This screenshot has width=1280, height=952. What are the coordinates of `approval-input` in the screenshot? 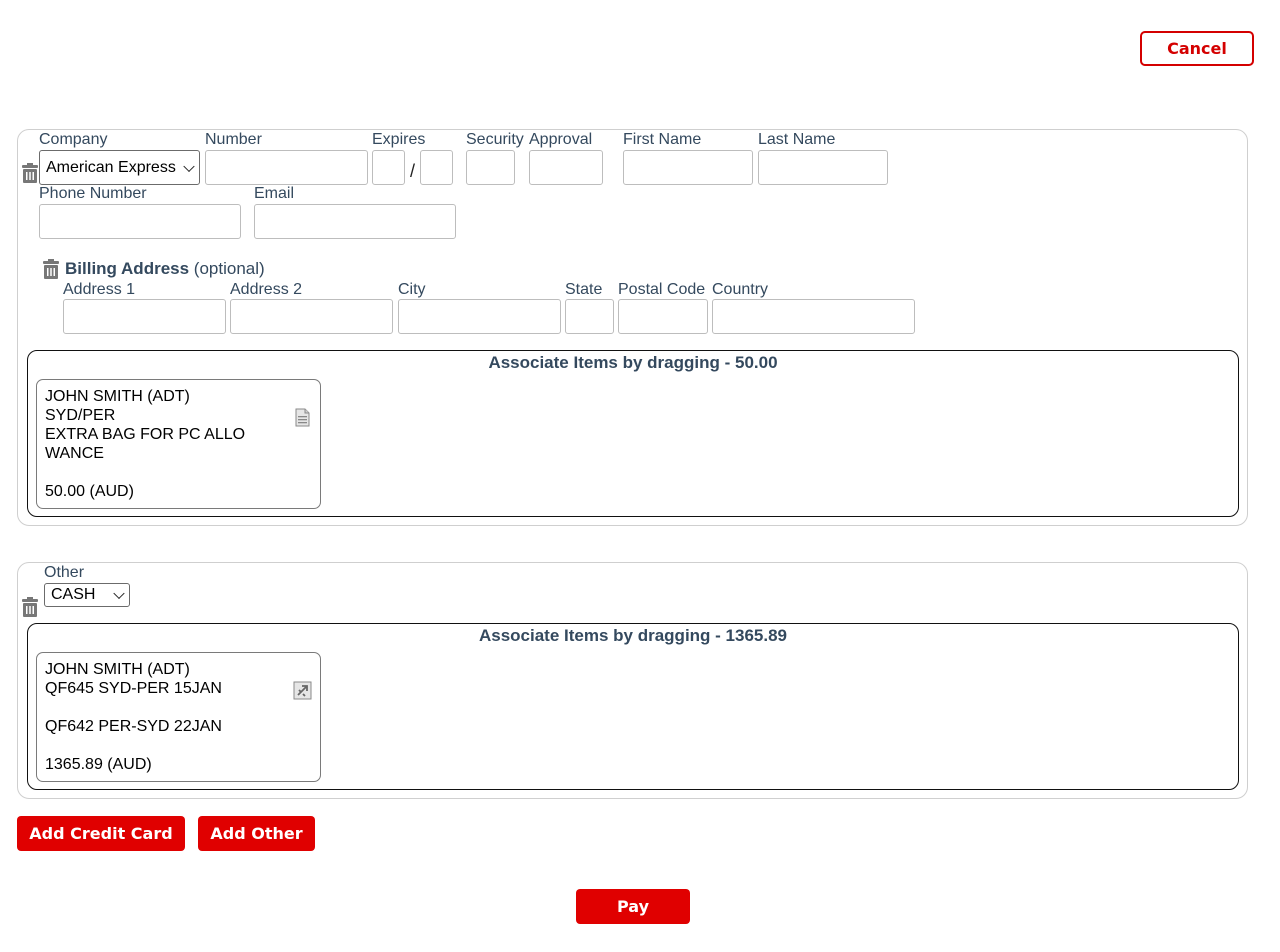 It's located at (566, 167).